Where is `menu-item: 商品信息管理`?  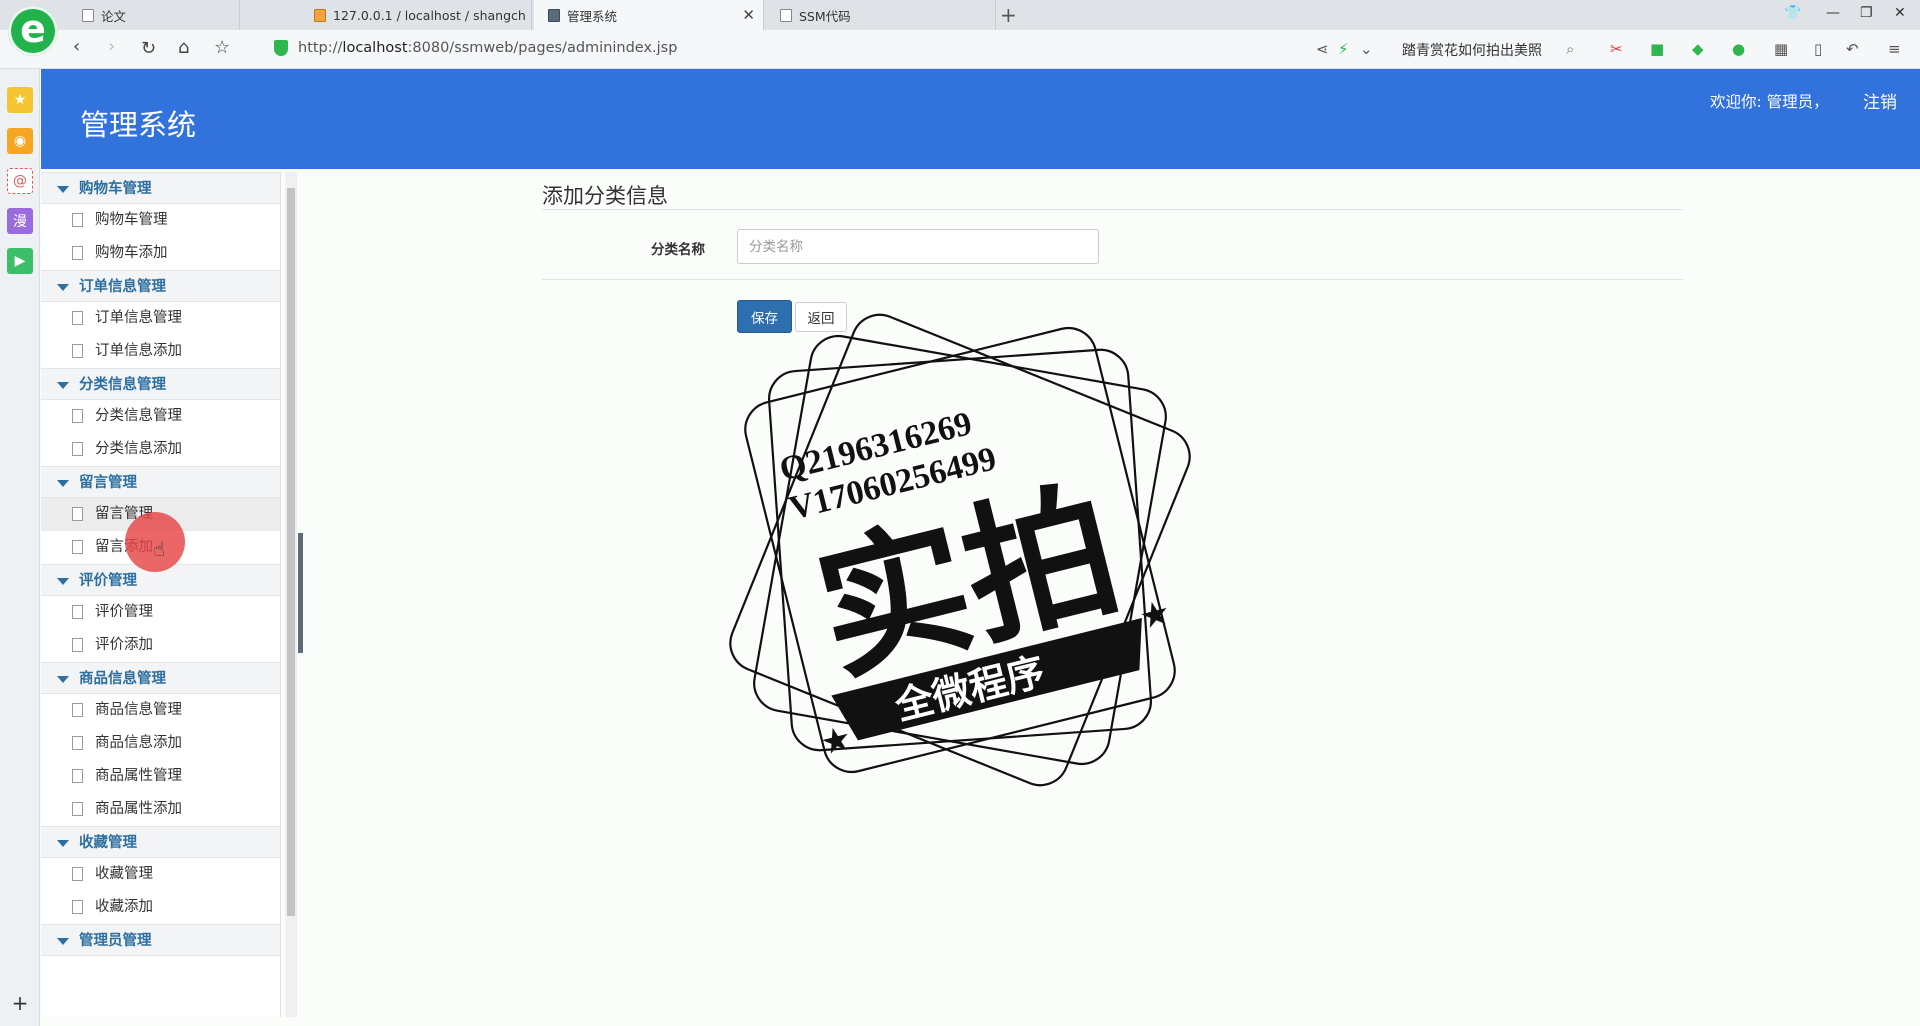 menu-item: 商品信息管理 is located at coordinates (160, 710).